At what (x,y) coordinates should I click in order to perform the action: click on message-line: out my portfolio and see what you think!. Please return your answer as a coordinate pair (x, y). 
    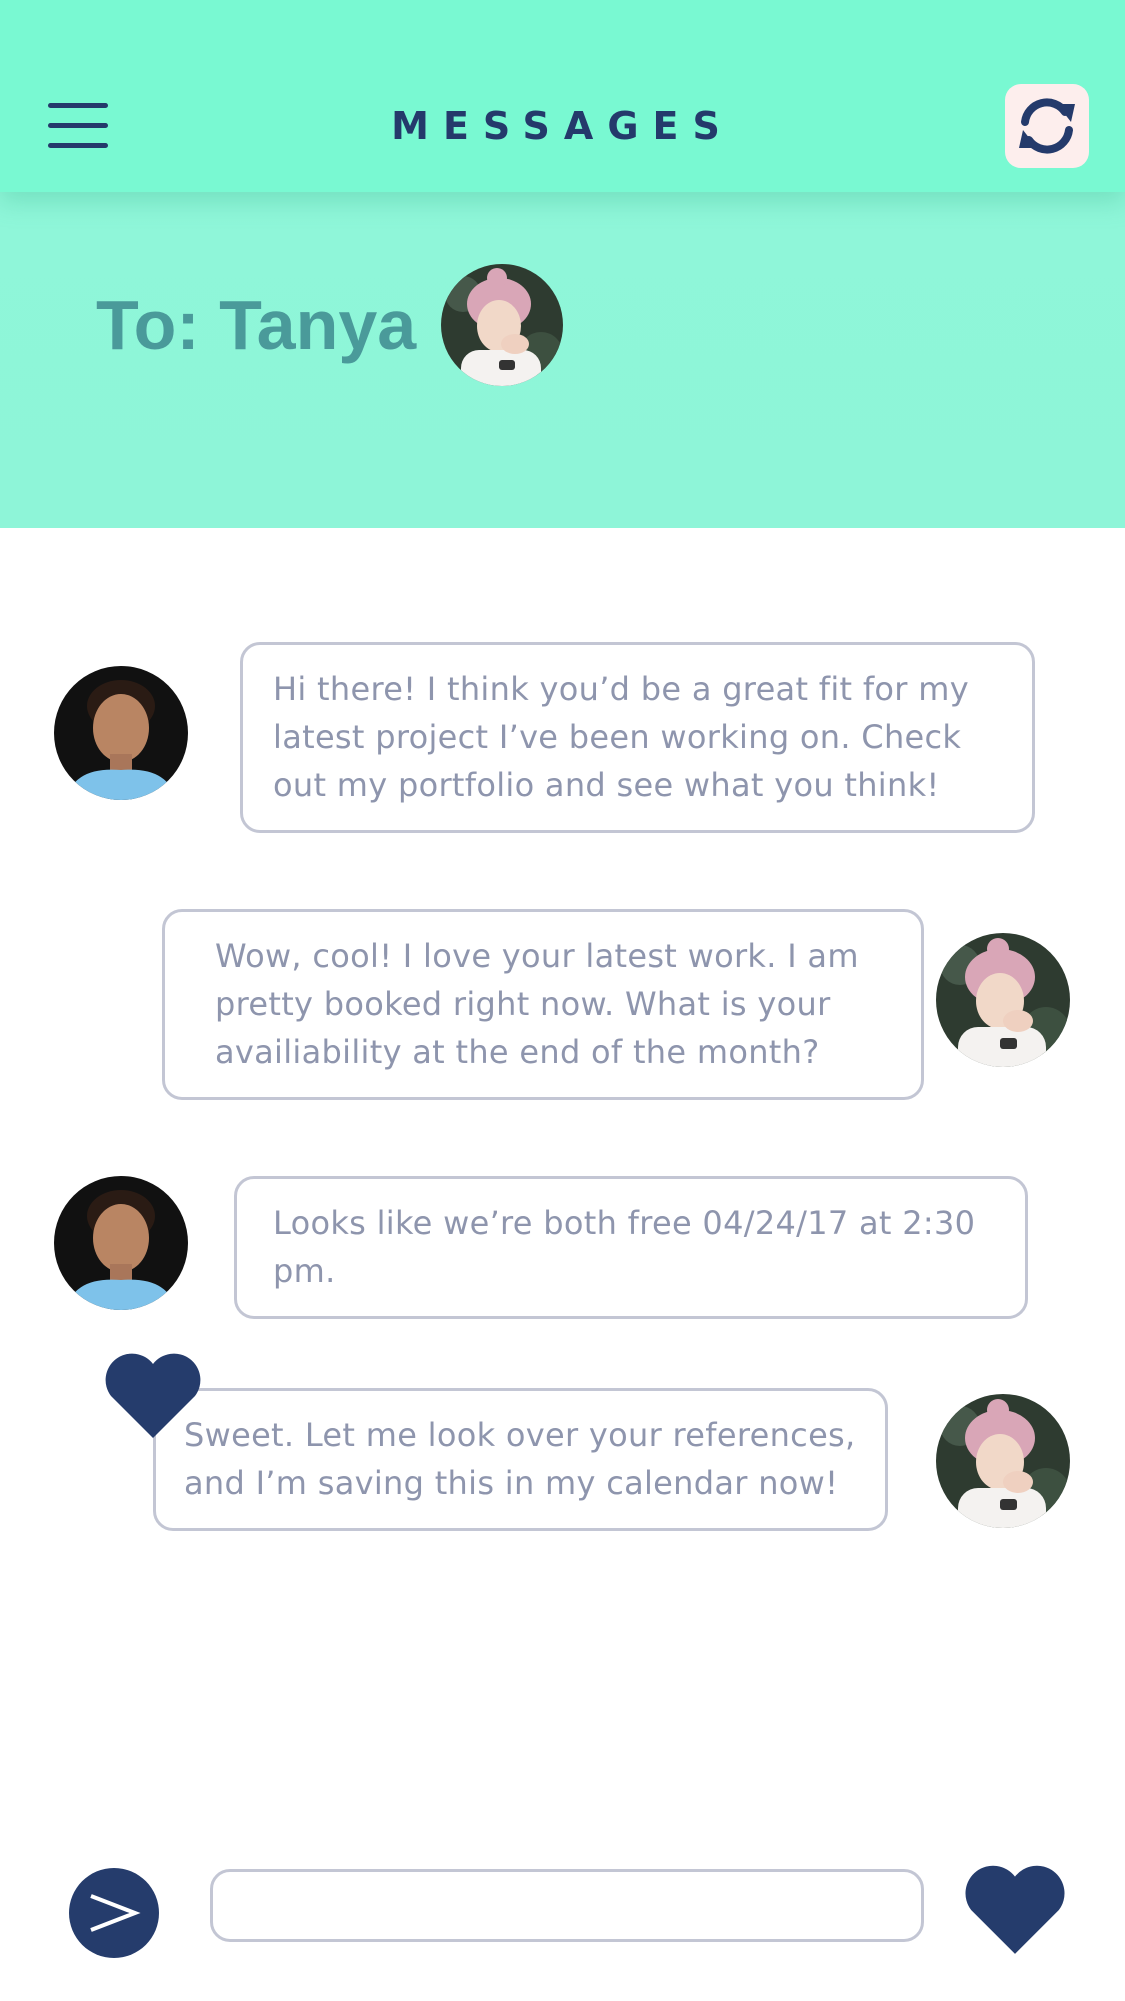
    Looking at the image, I should click on (606, 785).